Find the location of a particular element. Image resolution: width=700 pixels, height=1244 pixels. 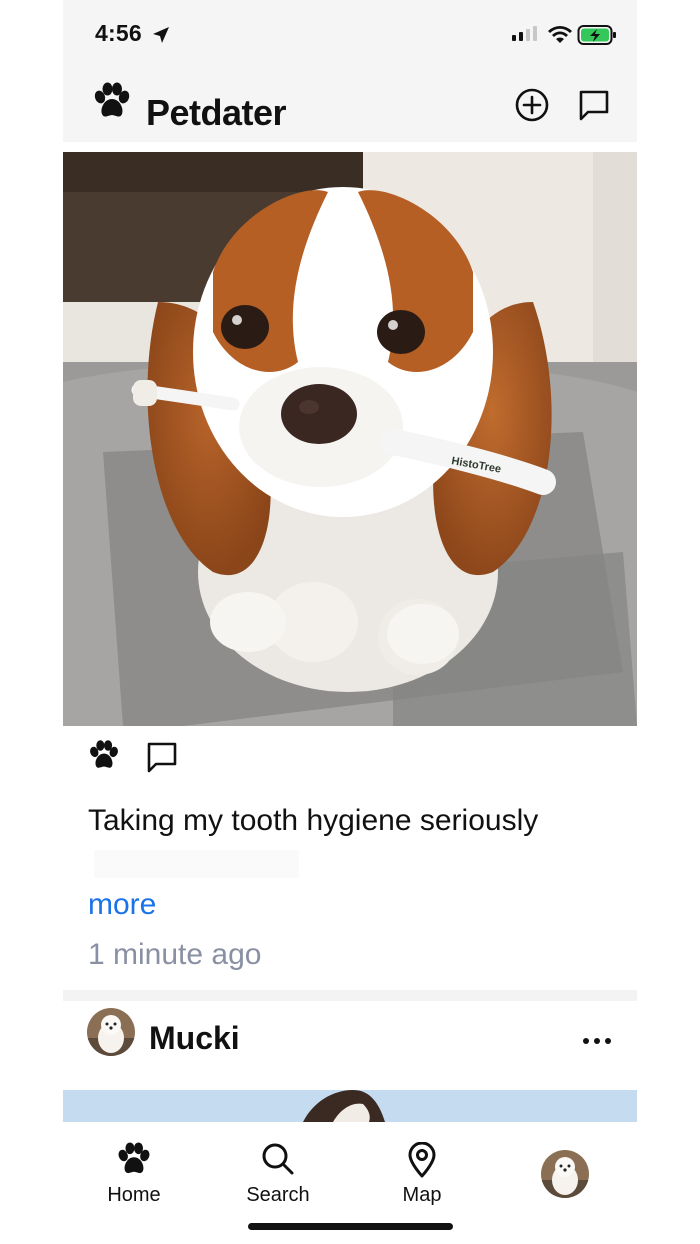

app-header: Petdater is located at coordinates (350, 106).